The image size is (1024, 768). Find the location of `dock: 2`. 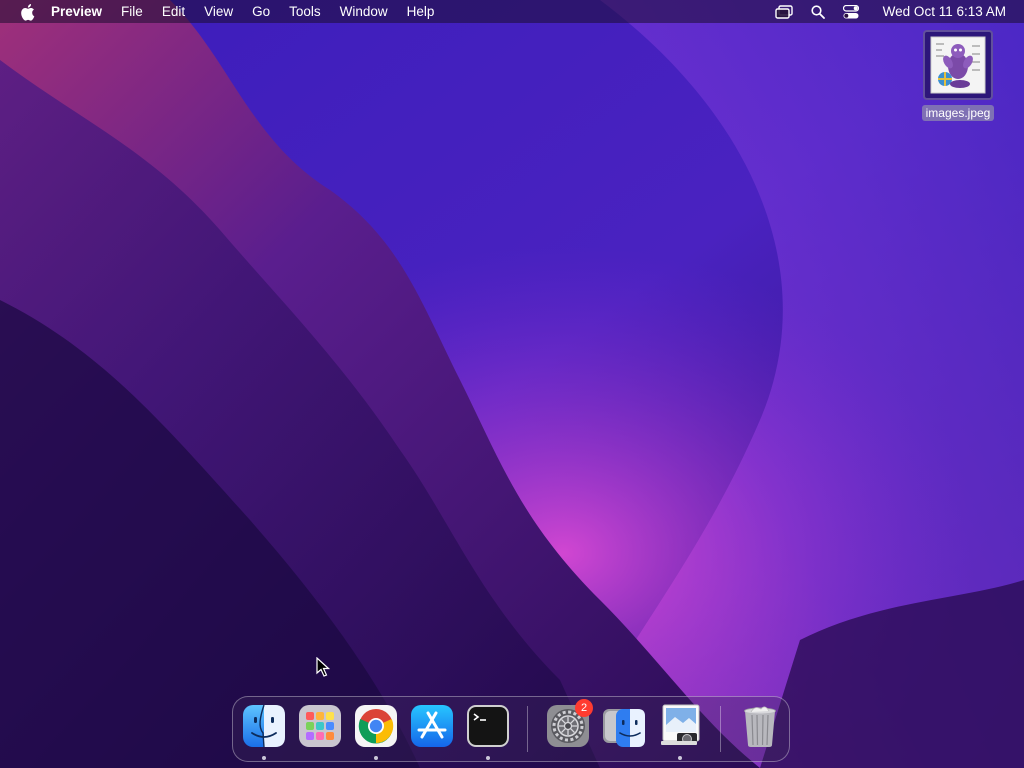

dock: 2 is located at coordinates (511, 729).